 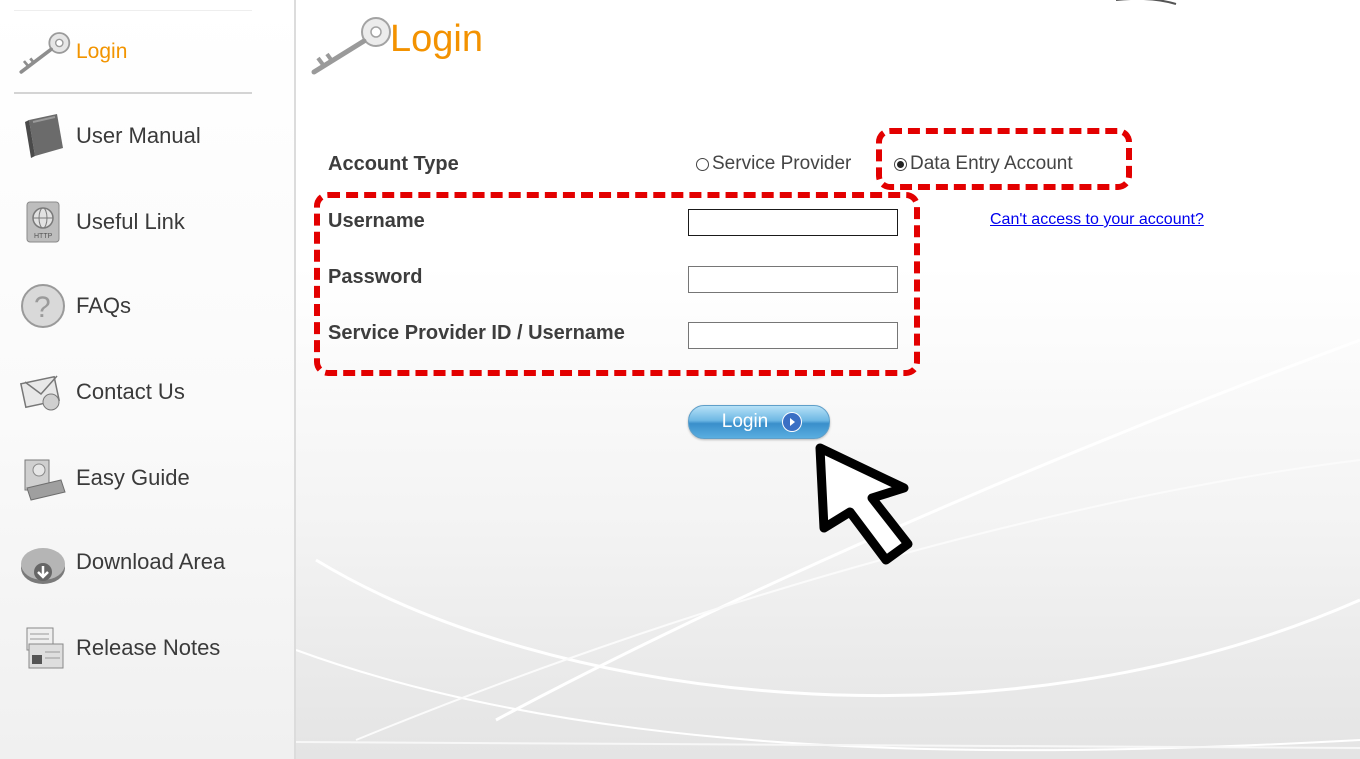 What do you see at coordinates (393, 164) in the screenshot?
I see `account-type-label: Account Type` at bounding box center [393, 164].